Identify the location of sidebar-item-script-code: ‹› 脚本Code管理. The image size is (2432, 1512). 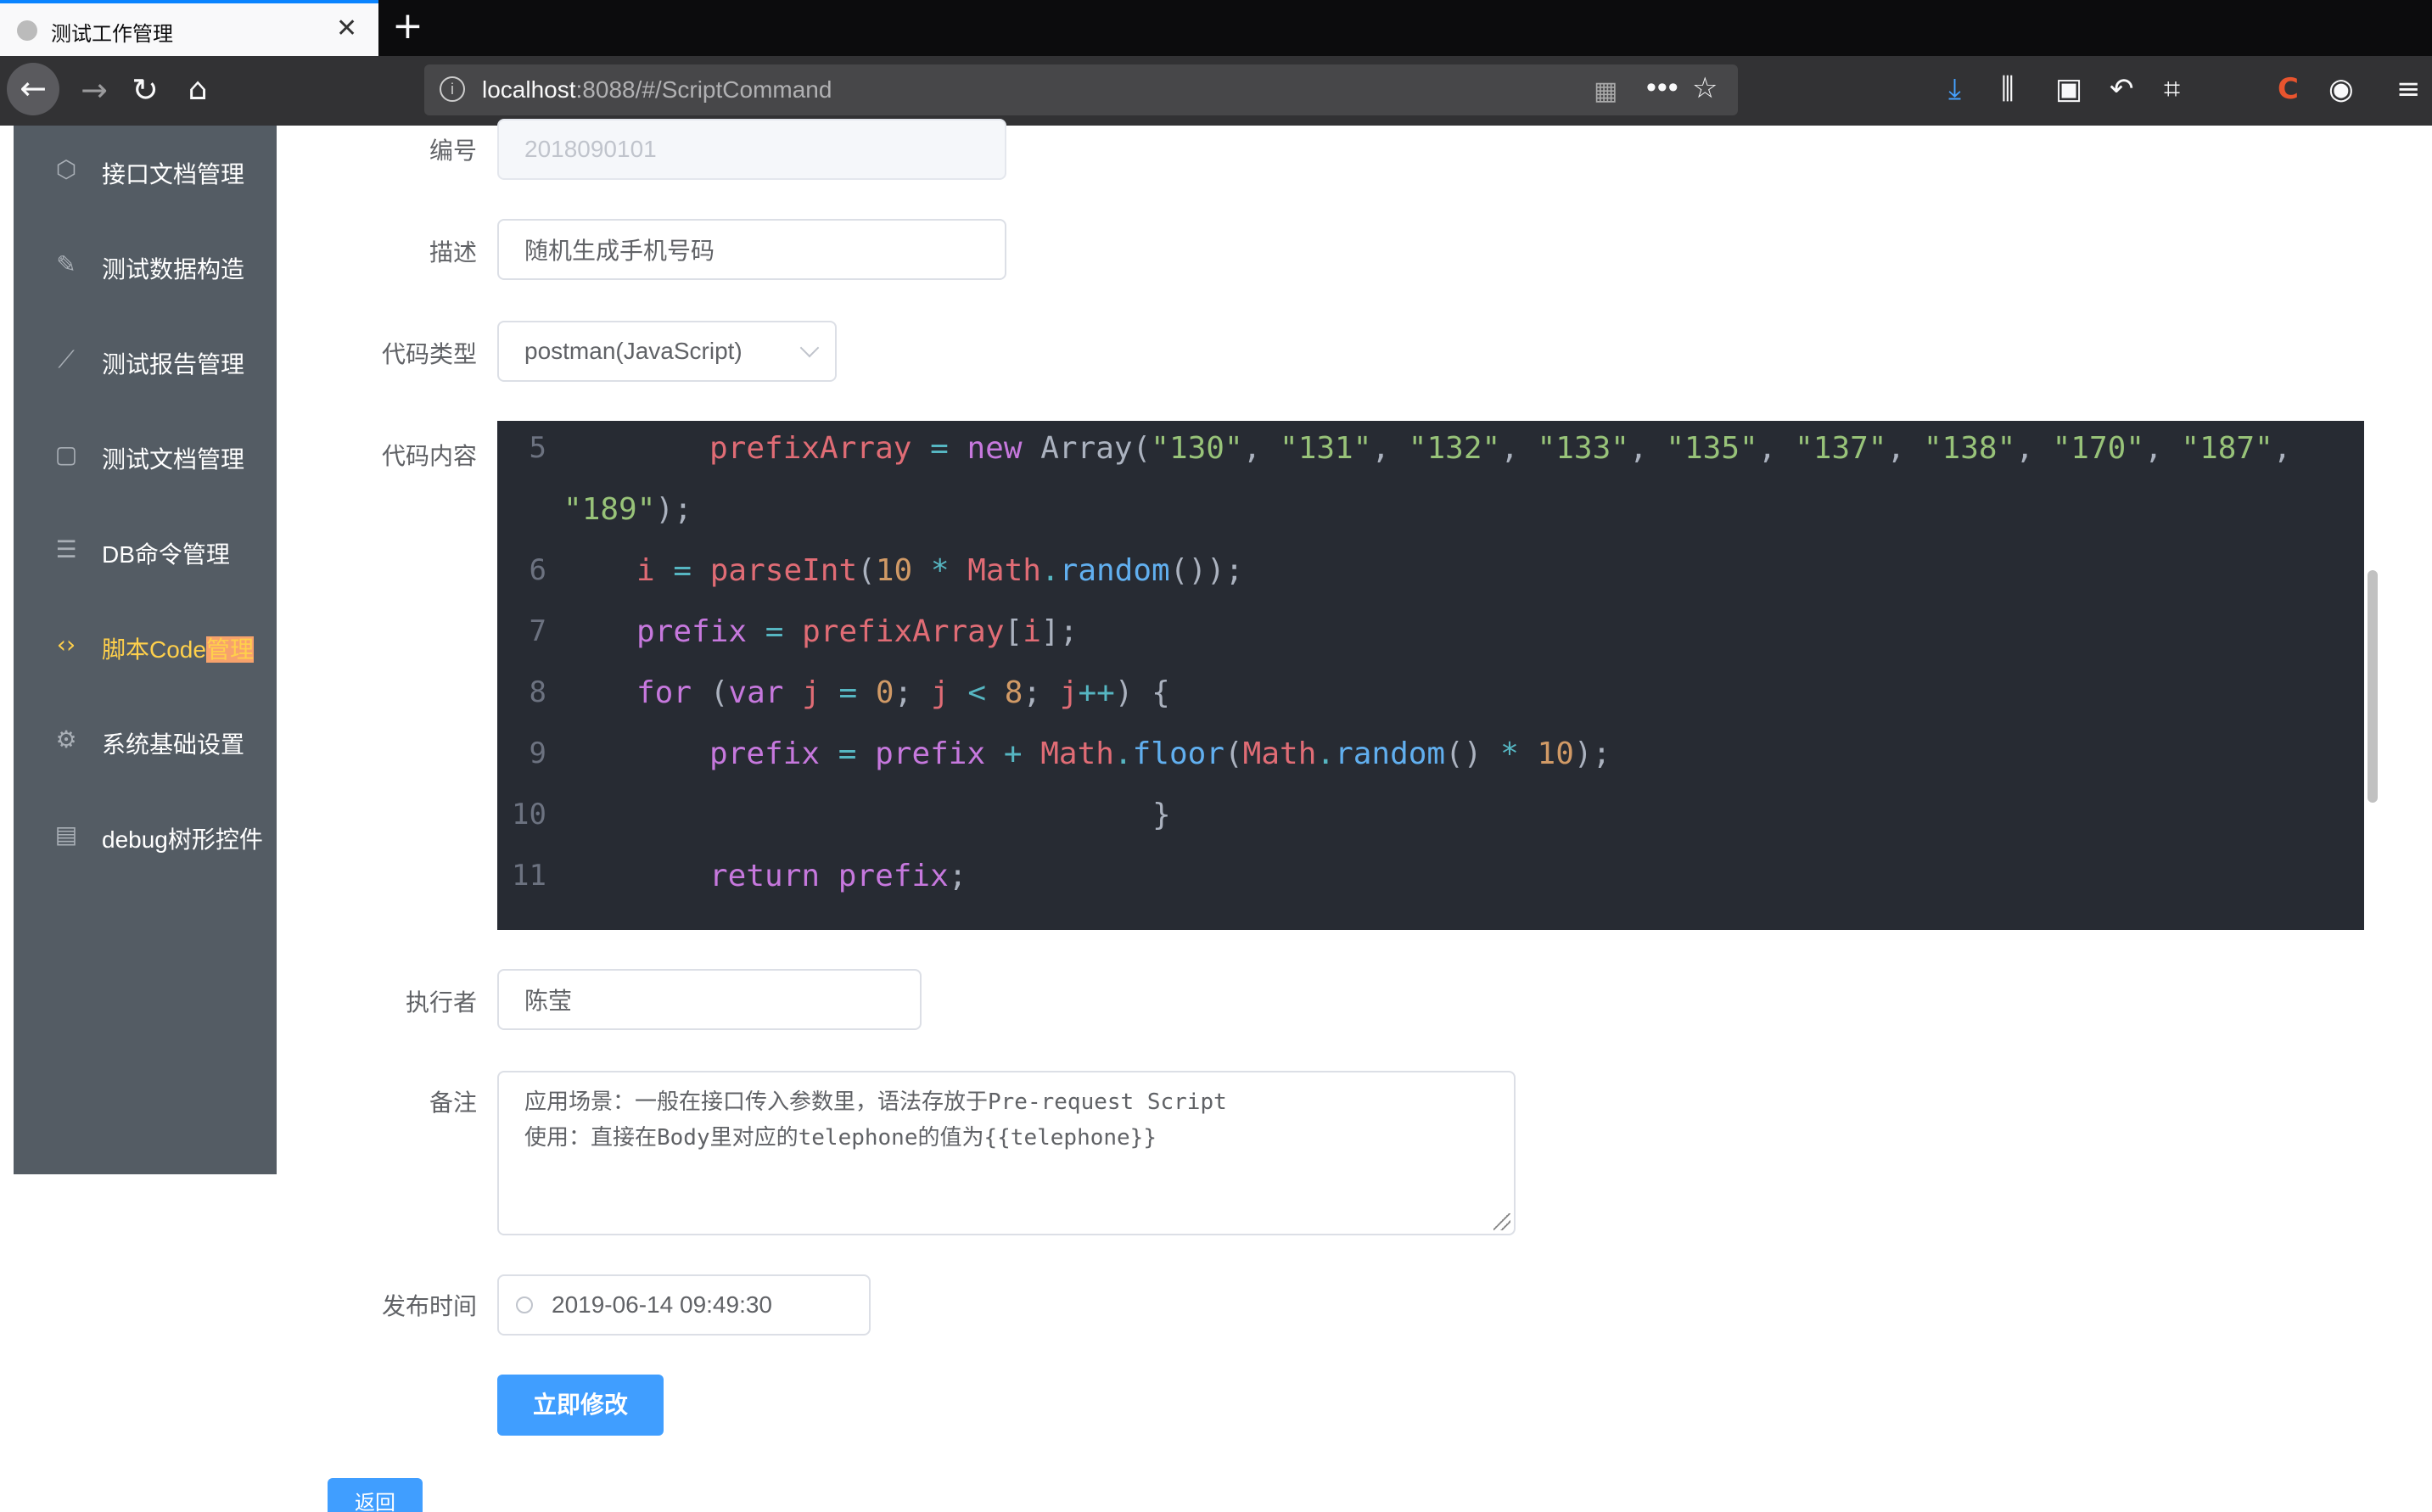
(145, 648).